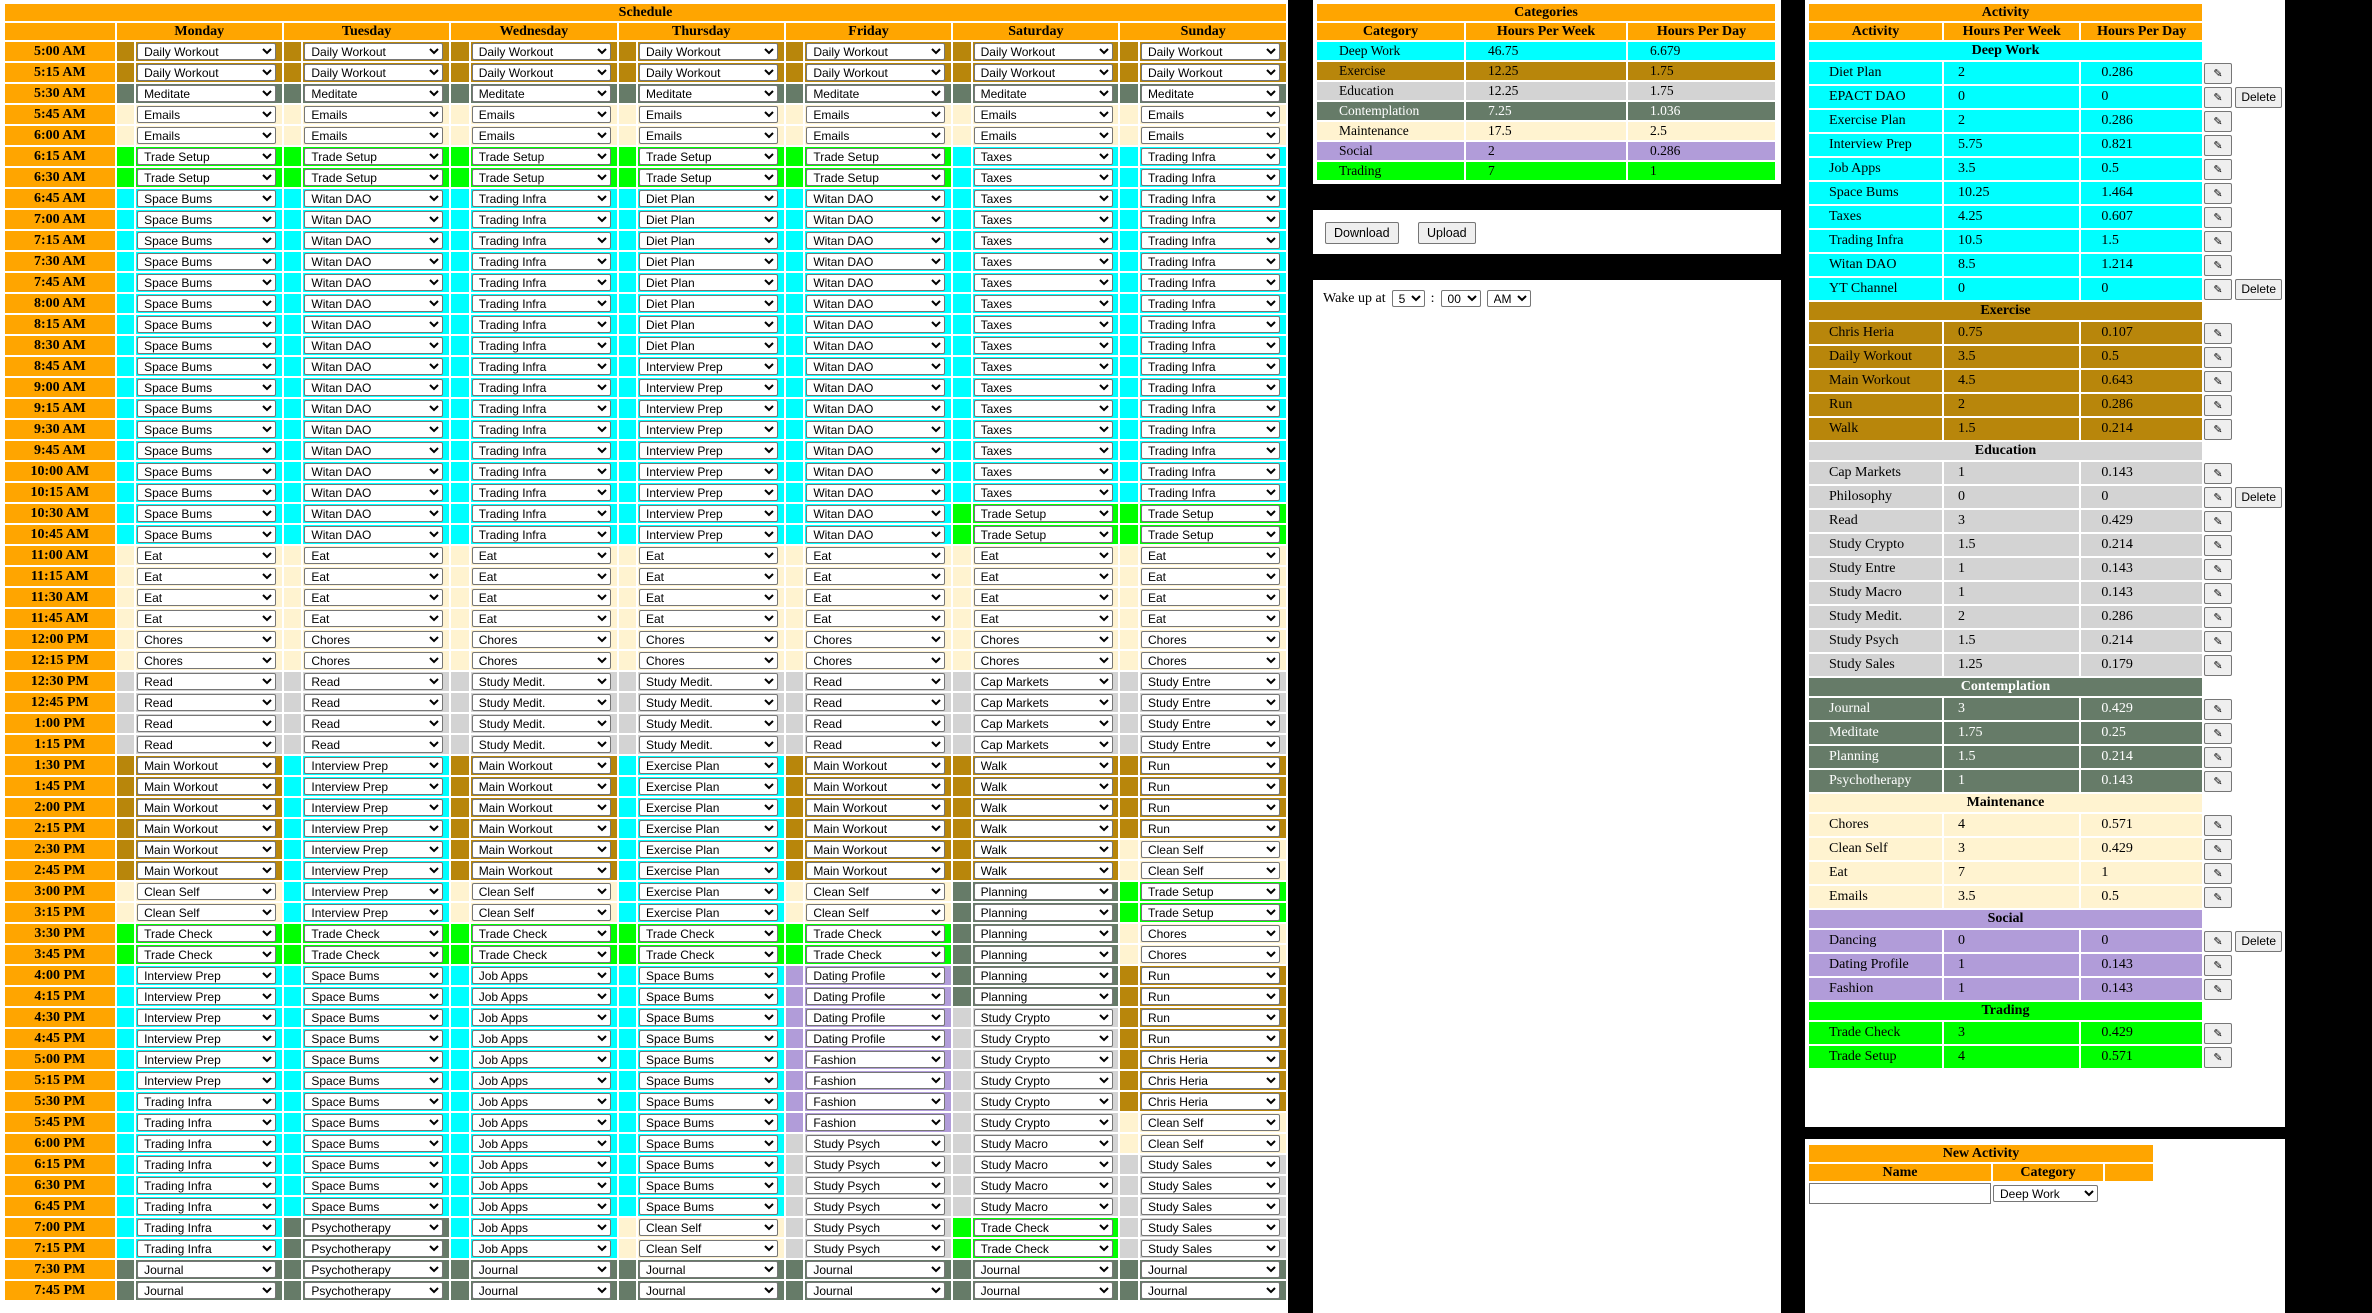 This screenshot has height=1313, width=2372. I want to click on activity-select: Diet Plan, so click(708, 198).